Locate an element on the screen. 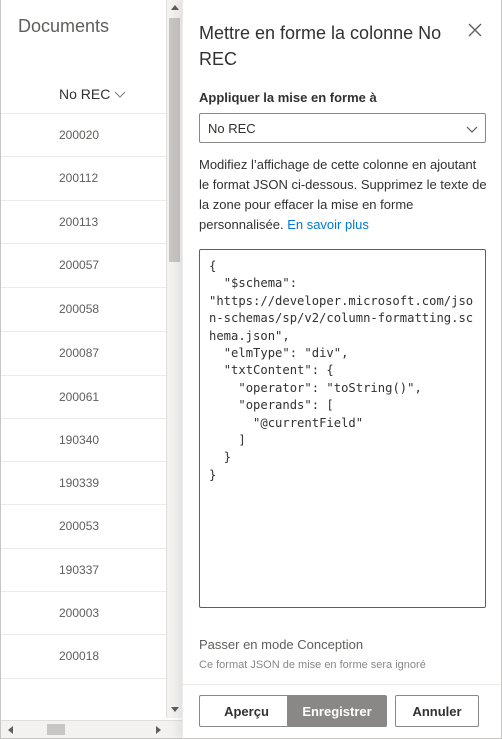 The image size is (502, 739). cancel-button: Annuler is located at coordinates (437, 711).